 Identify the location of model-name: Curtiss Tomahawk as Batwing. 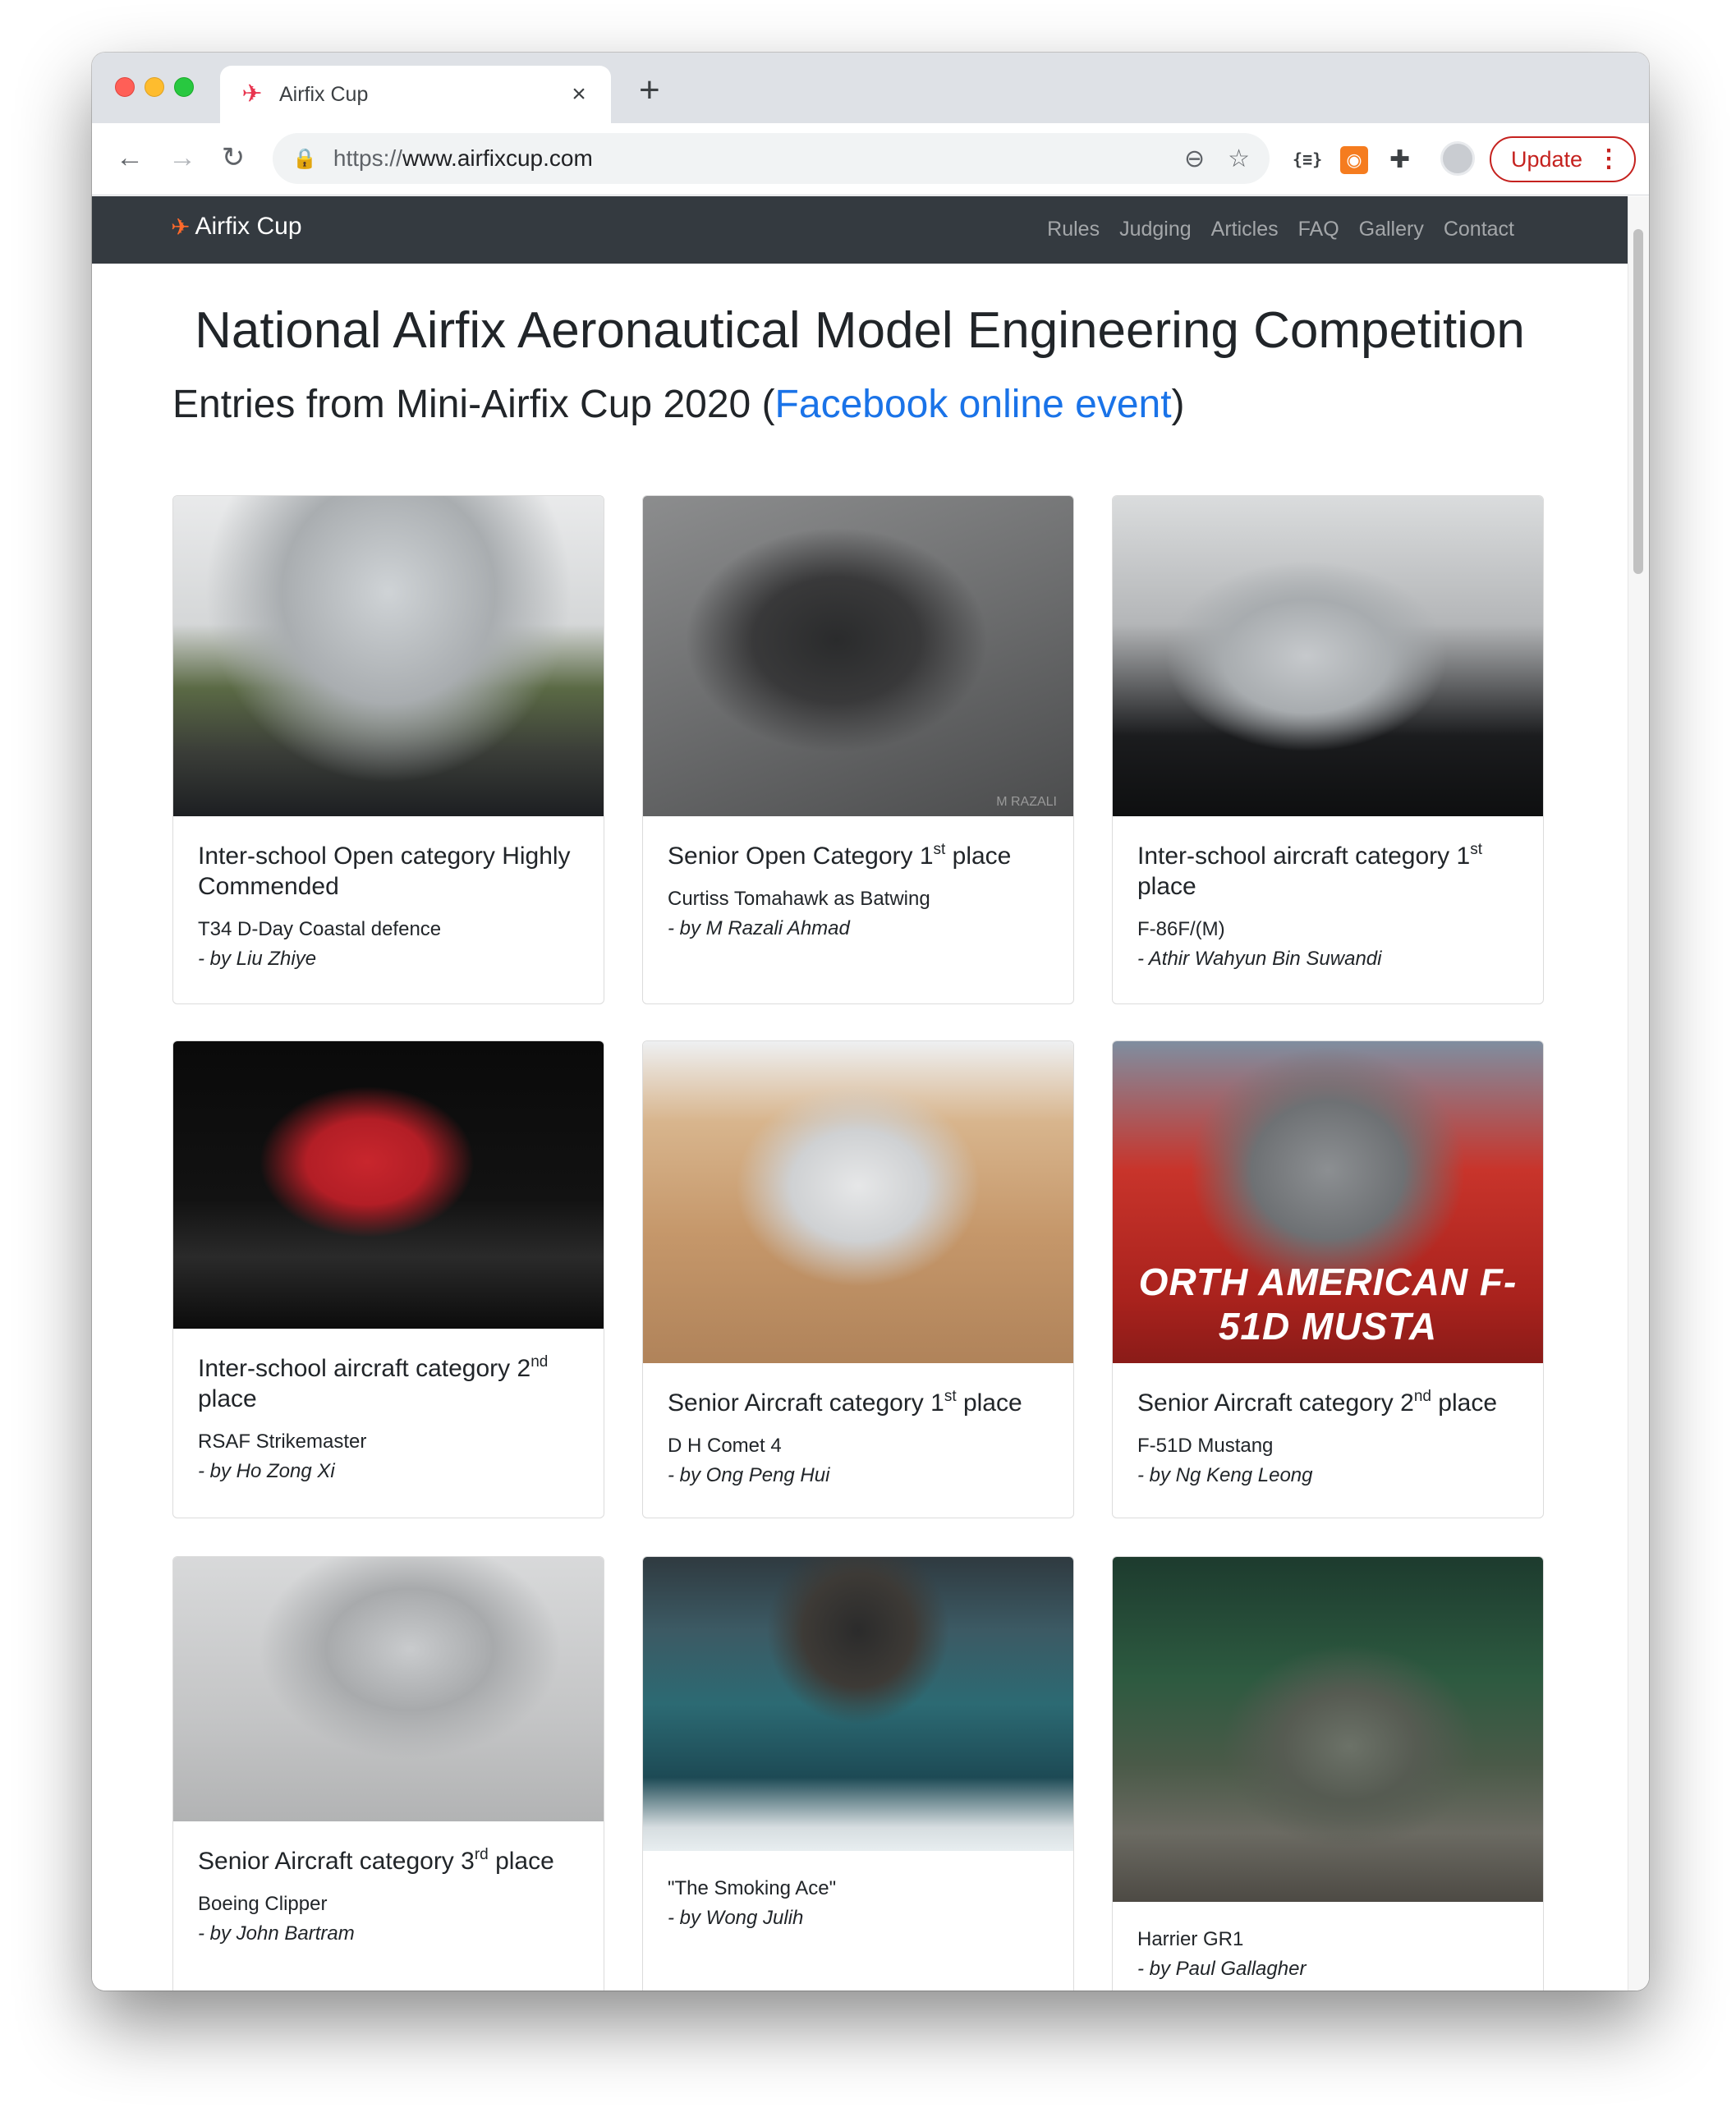
(799, 899).